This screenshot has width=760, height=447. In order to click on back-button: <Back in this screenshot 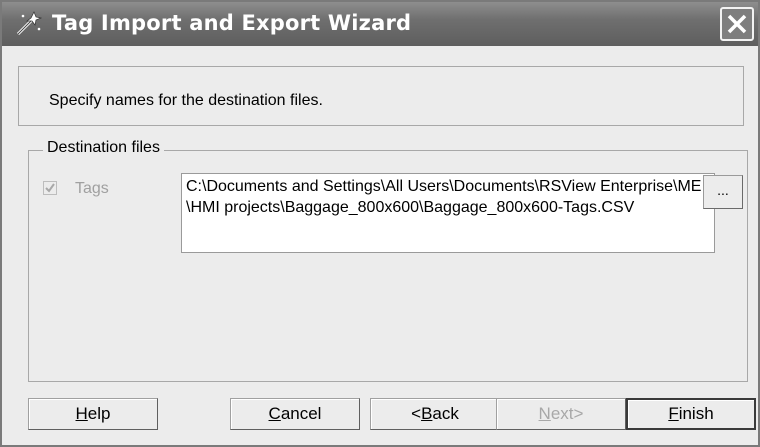, I will do `click(435, 414)`.